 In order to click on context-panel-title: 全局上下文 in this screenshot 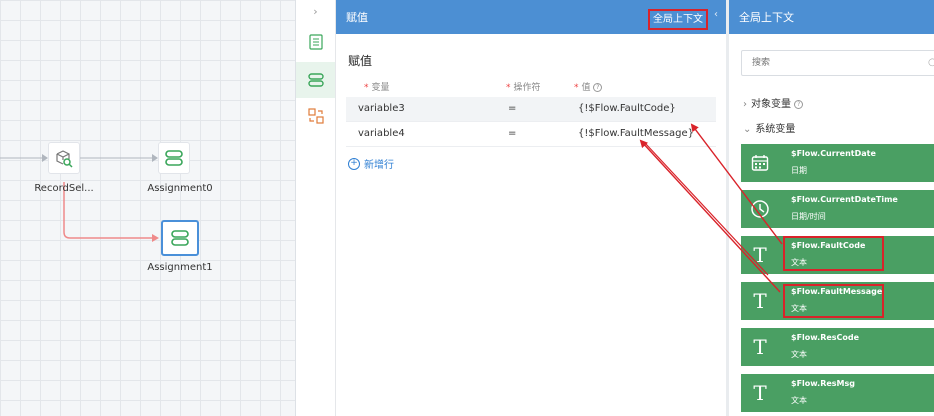, I will do `click(766, 17)`.